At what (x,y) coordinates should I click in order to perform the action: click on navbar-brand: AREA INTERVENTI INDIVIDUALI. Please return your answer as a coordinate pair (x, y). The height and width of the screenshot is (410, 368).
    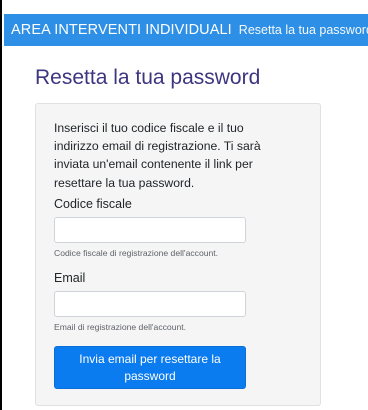
    Looking at the image, I should click on (121, 30).